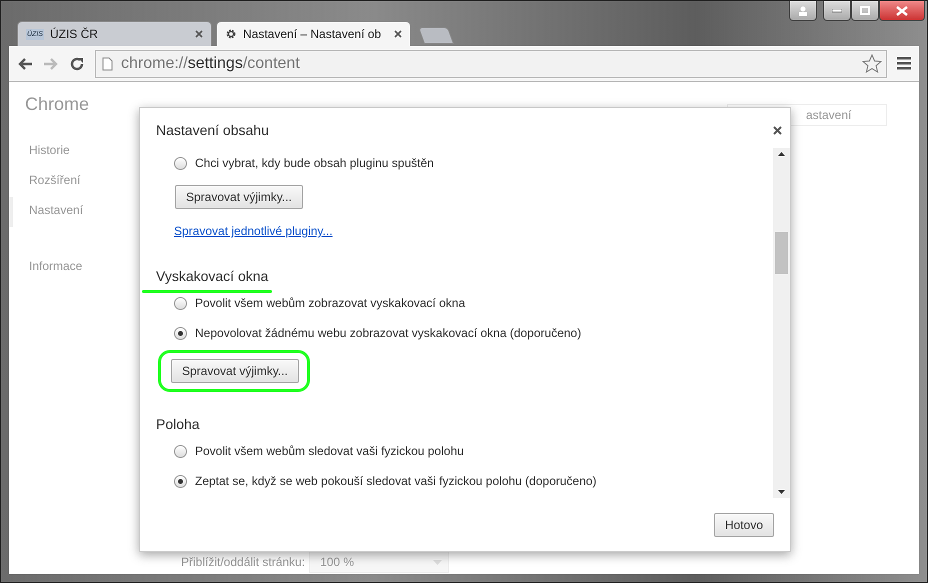 The image size is (928, 583). Describe the element at coordinates (178, 424) in the screenshot. I see `section-heading: Poloha` at that location.